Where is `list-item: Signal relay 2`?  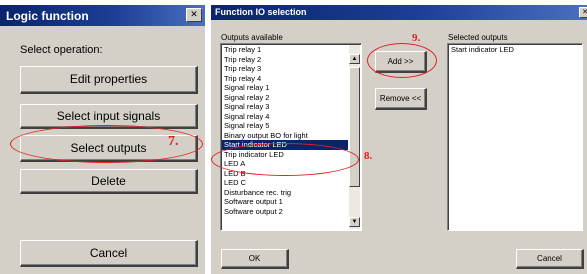
list-item: Signal relay 2 is located at coordinates (285, 98).